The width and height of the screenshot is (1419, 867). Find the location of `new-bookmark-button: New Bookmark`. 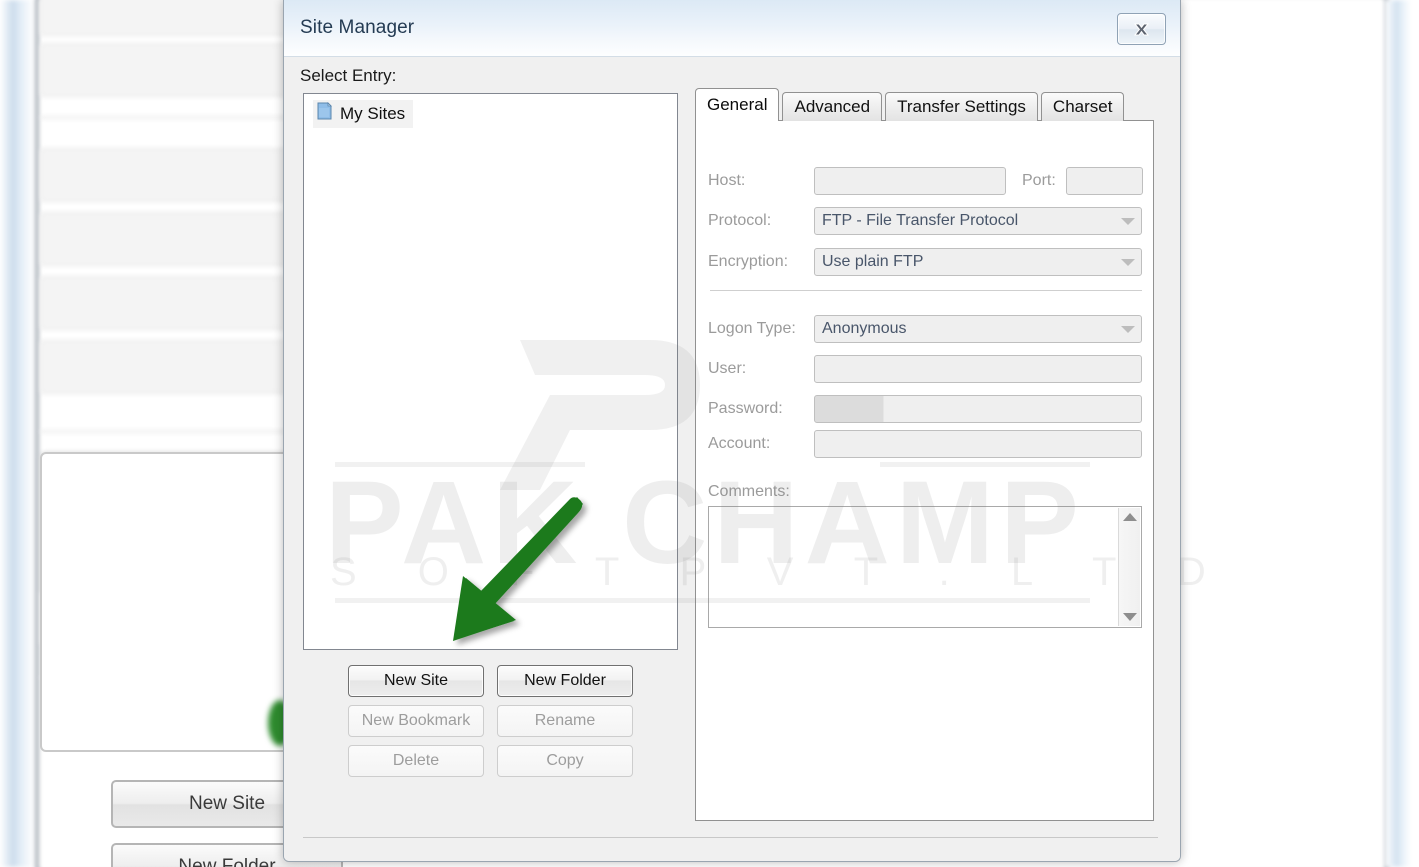

new-bookmark-button: New Bookmark is located at coordinates (416, 721).